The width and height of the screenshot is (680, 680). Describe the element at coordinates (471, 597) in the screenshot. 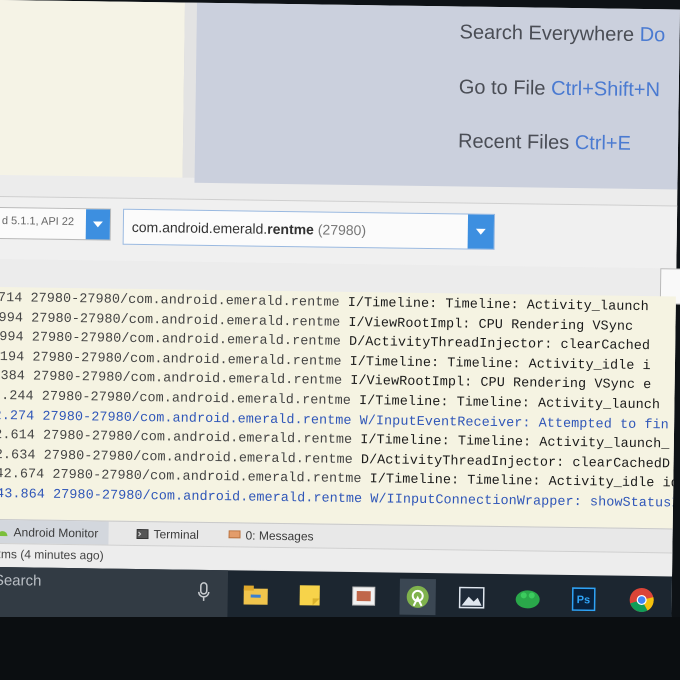

I see `photos-icon` at that location.